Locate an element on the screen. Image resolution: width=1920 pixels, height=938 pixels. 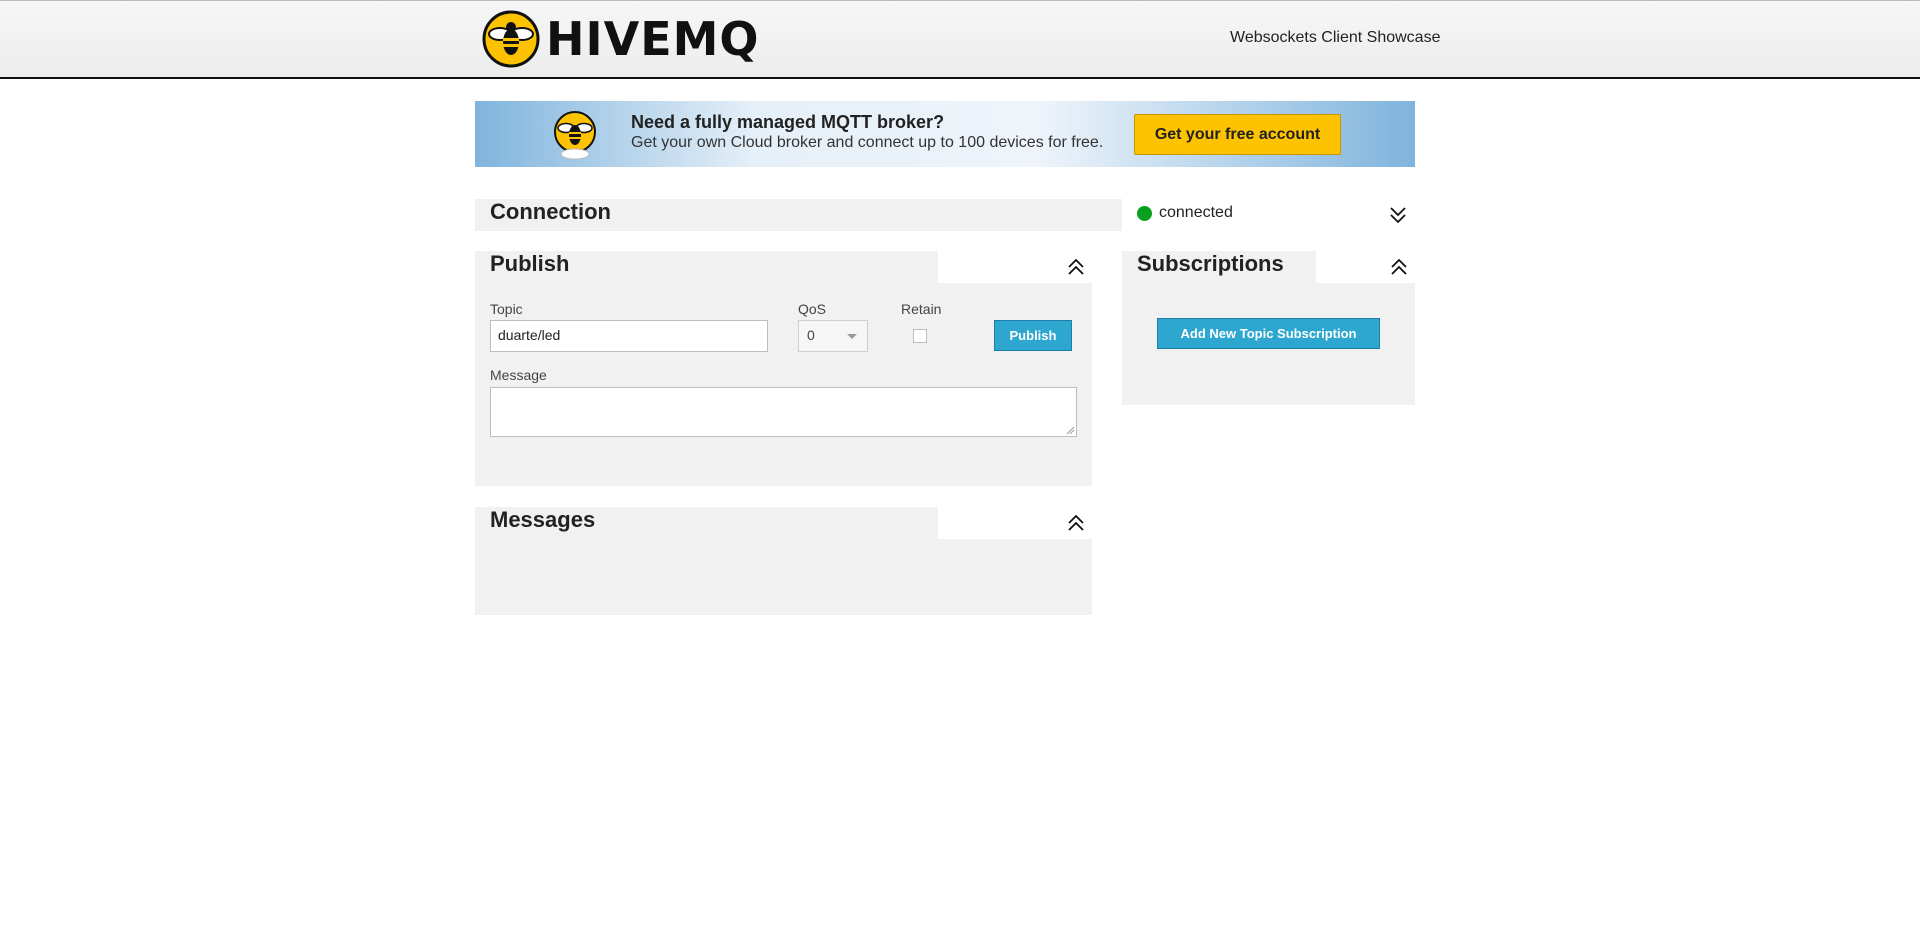
retain-checkbox is located at coordinates (920, 336).